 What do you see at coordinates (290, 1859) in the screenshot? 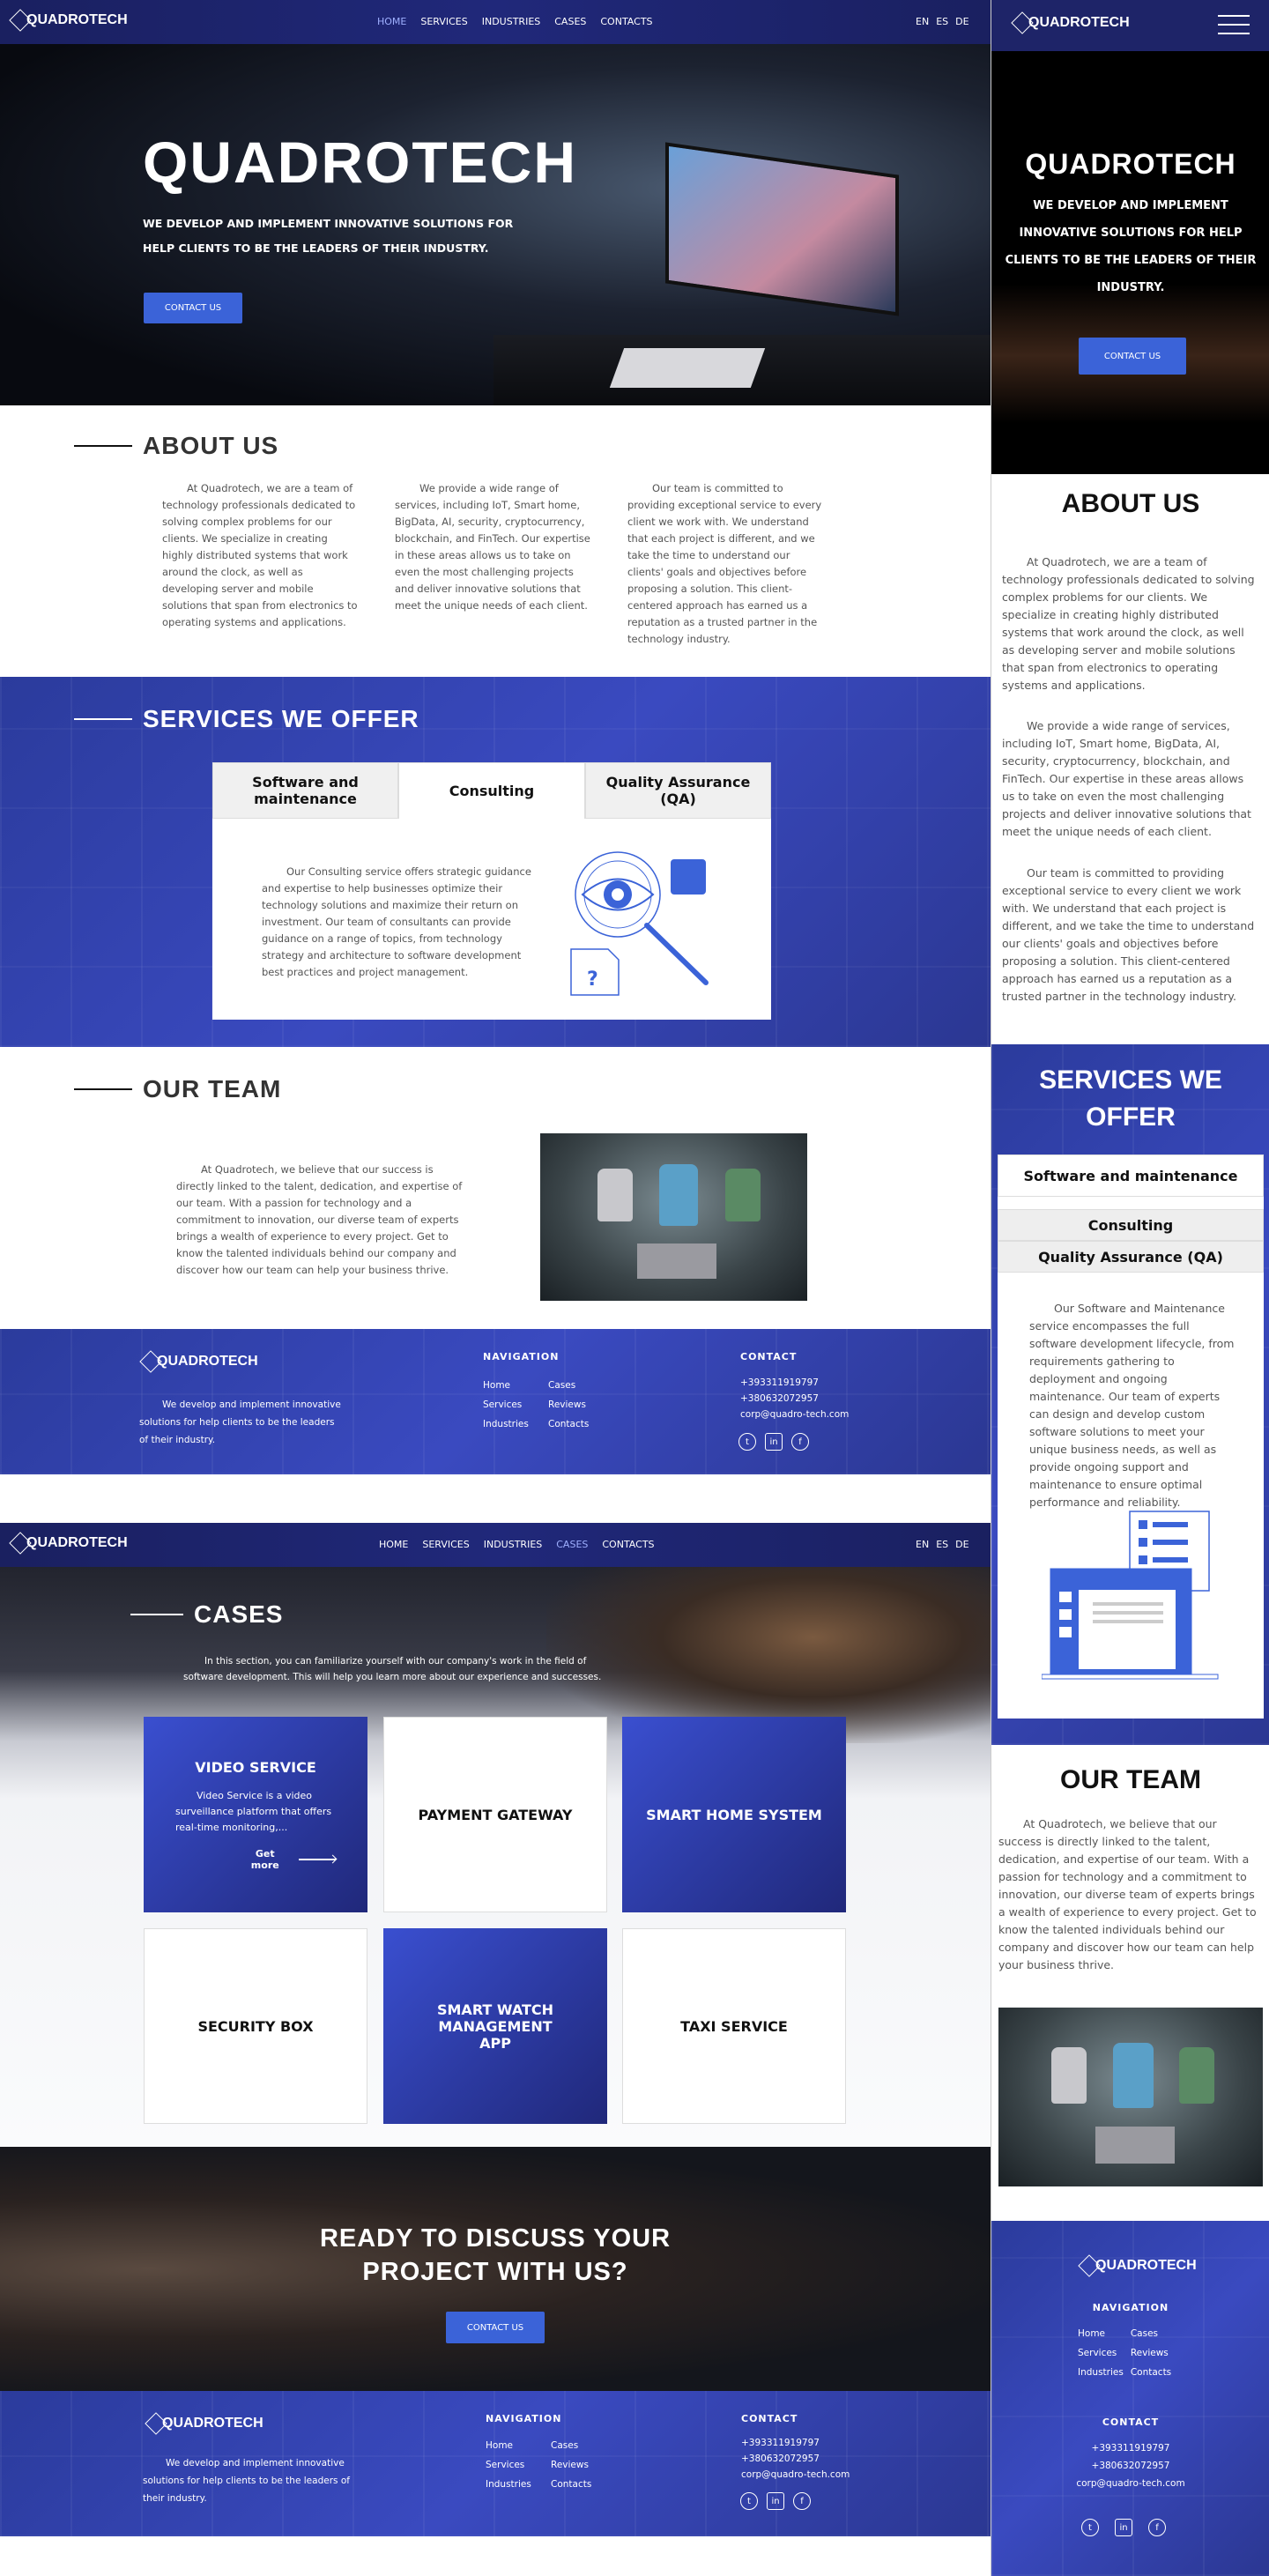
I see `get-more-link: Get more` at bounding box center [290, 1859].